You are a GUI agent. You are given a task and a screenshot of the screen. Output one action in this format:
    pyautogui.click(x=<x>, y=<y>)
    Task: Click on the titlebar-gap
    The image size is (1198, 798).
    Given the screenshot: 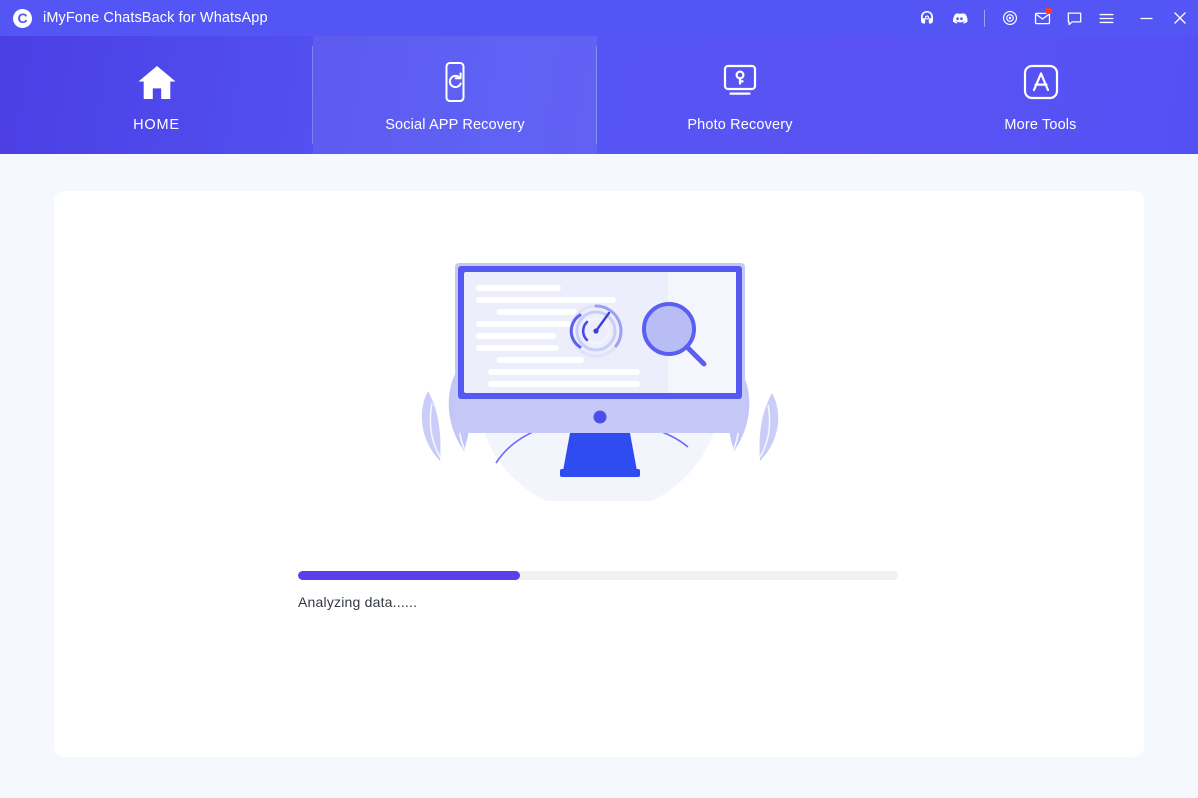 What is the action you would take?
    pyautogui.click(x=1126, y=18)
    